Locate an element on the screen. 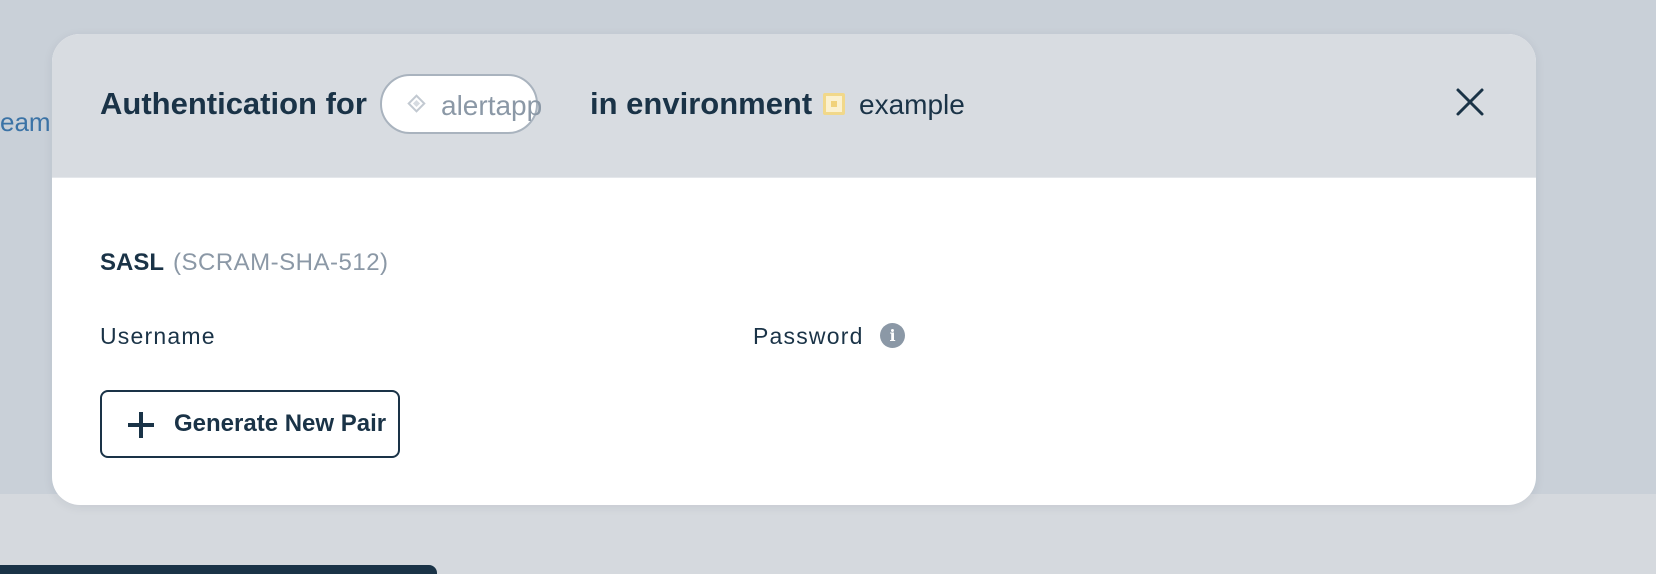 The image size is (1656, 574). generate-new-pair-button: Generate New Pair is located at coordinates (250, 424).